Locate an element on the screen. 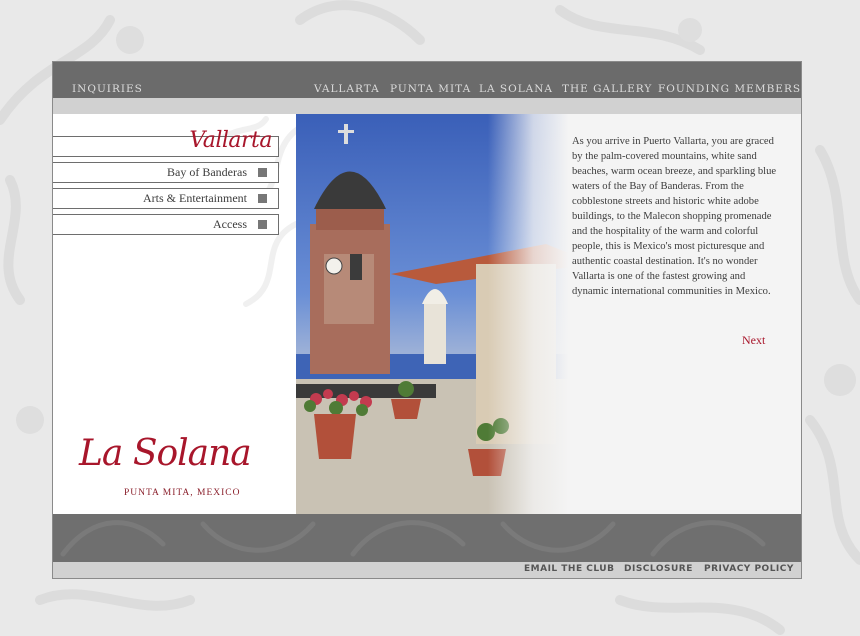 The width and height of the screenshot is (860, 636). nav-gallery: THE GALLERY is located at coordinates (607, 89).